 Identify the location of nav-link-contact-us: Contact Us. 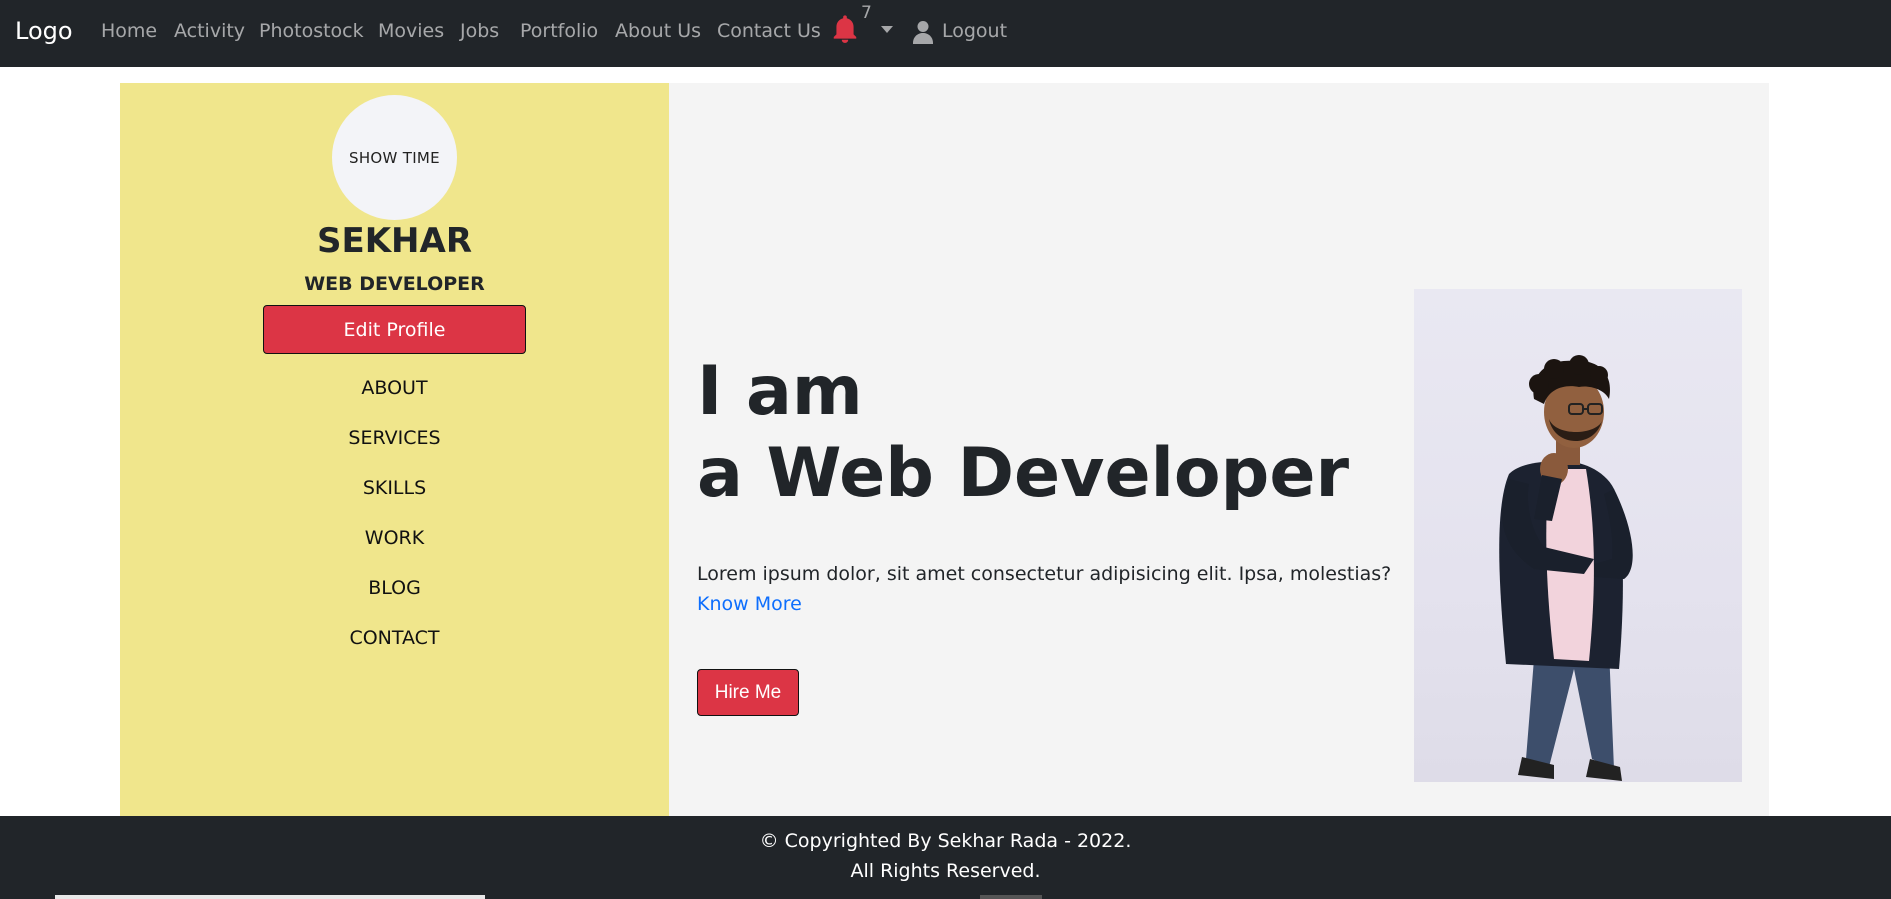
(769, 31).